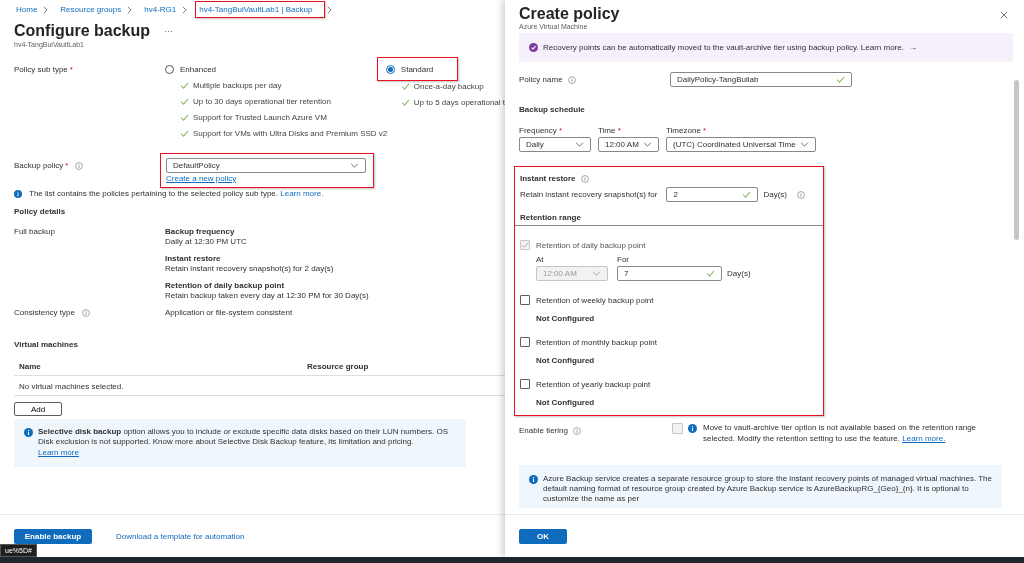 This screenshot has width=1024, height=563. I want to click on download-template-link: Download a template for automation, so click(180, 536).